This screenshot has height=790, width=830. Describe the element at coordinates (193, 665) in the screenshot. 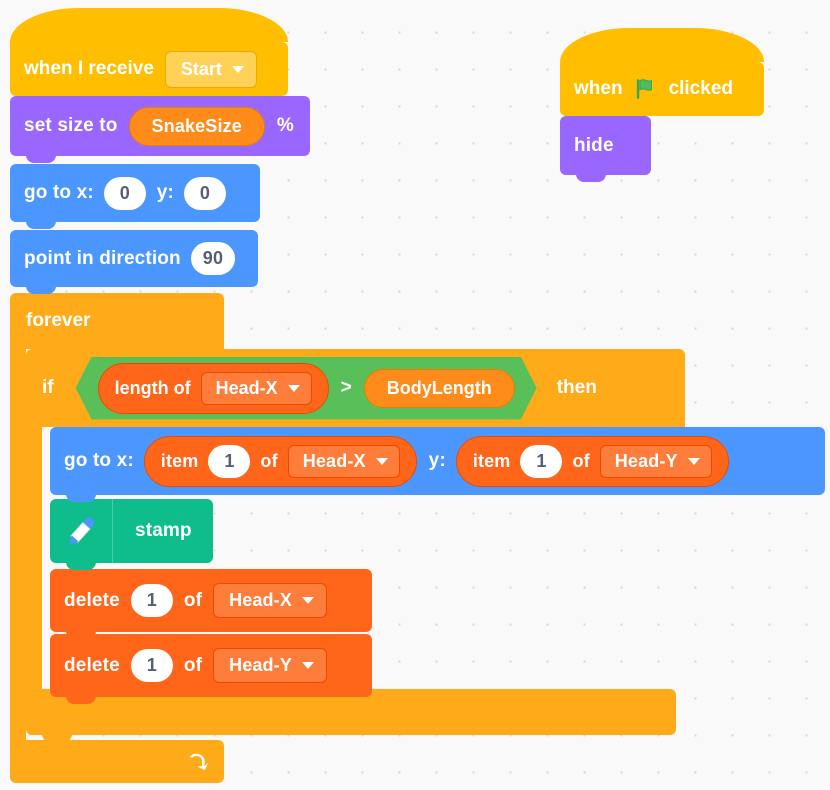

I see `delete-y-of-label: of` at that location.